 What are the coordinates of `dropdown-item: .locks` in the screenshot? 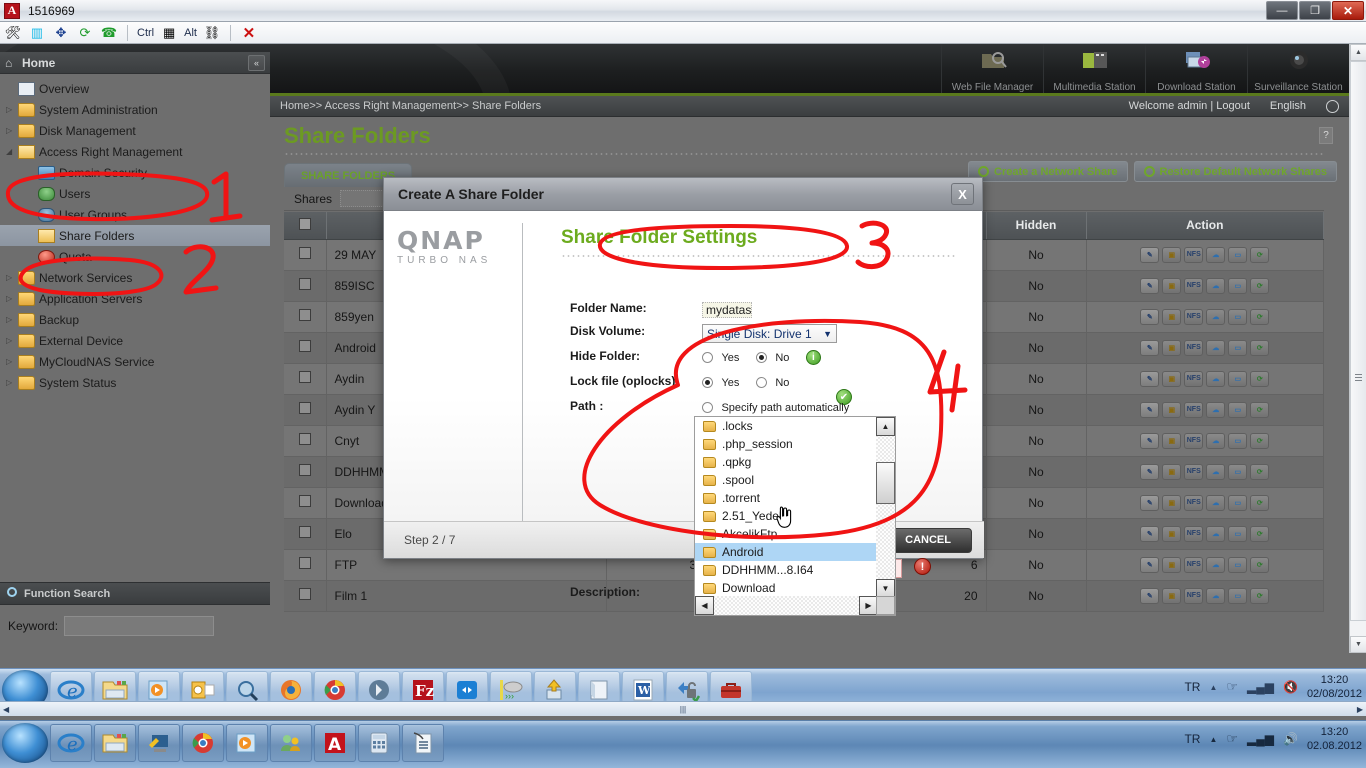 It's located at (786, 426).